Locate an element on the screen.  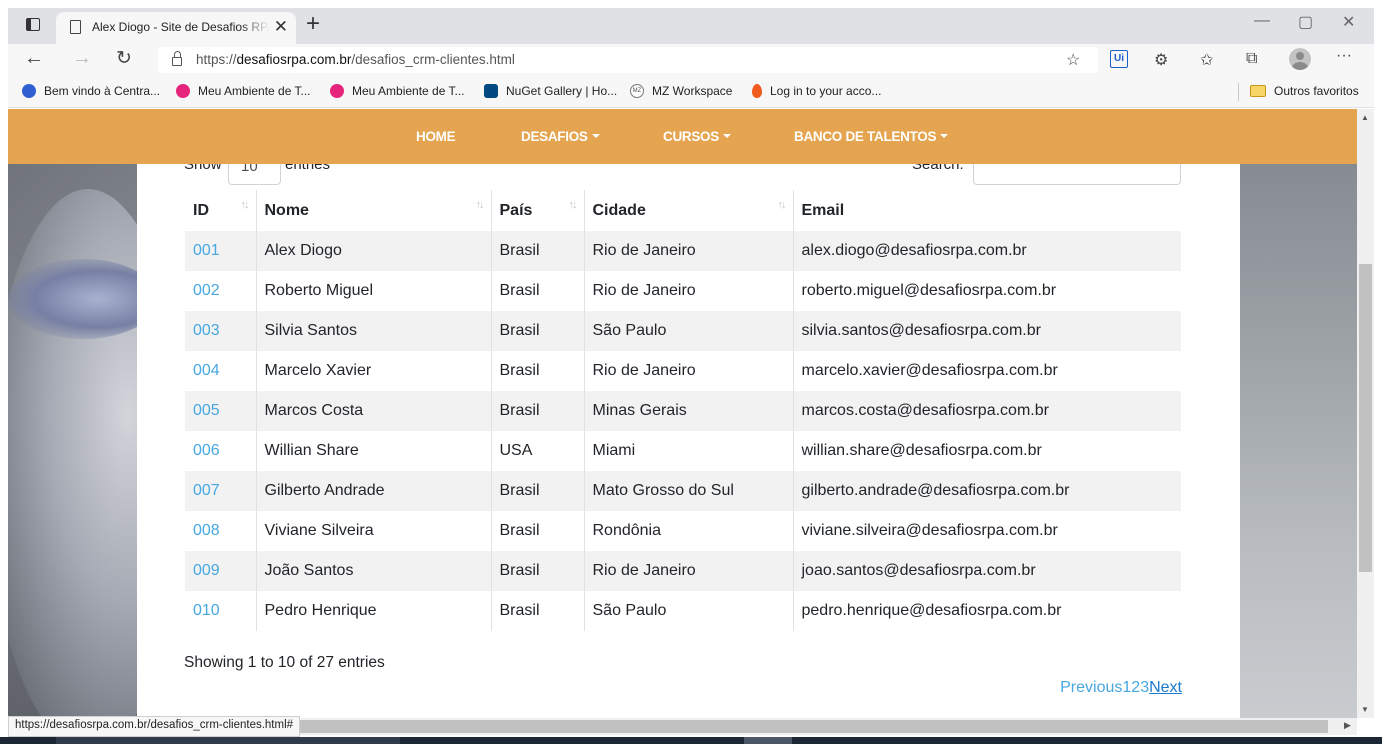
cell-cidade: Minas Gerais is located at coordinates (688, 411).